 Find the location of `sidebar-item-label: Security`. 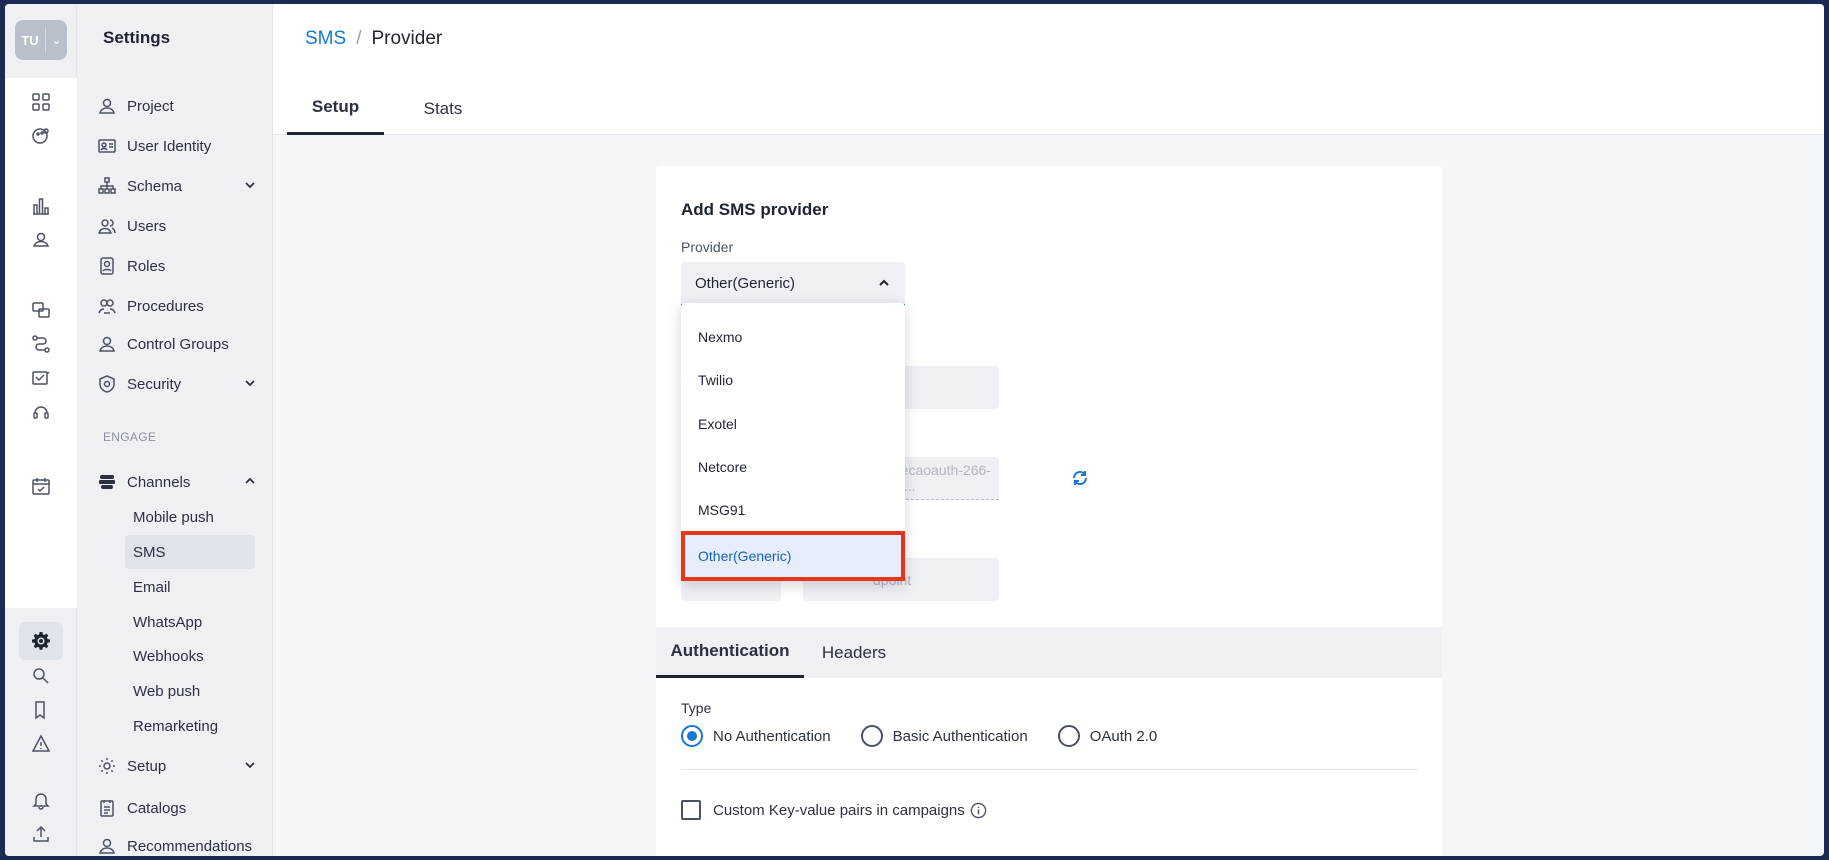

sidebar-item-label: Security is located at coordinates (154, 384).